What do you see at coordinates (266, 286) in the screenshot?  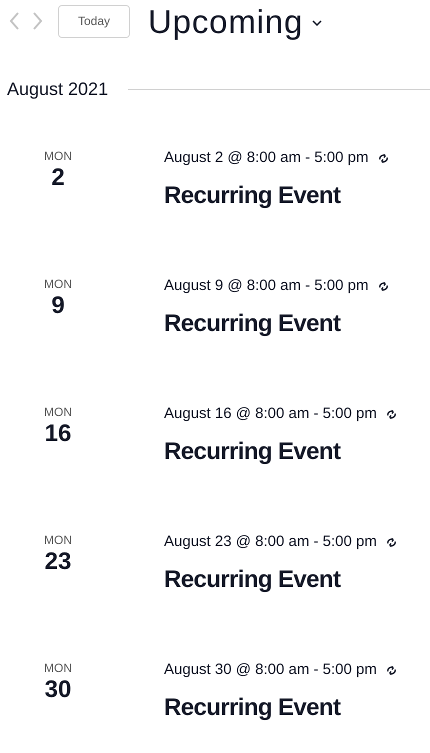 I see `event-time: August 9 @ 8:00 am - 5:00 pm` at bounding box center [266, 286].